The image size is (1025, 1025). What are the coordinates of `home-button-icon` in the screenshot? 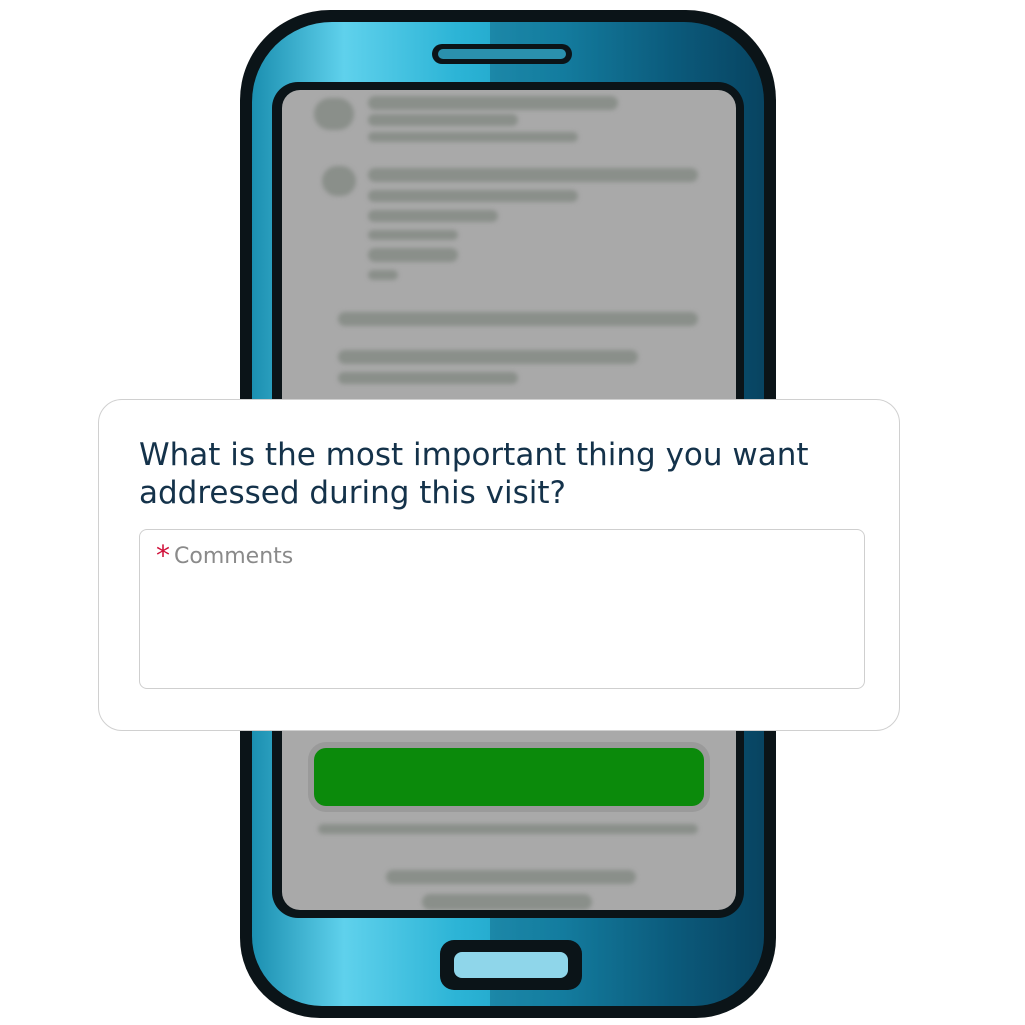 It's located at (511, 965).